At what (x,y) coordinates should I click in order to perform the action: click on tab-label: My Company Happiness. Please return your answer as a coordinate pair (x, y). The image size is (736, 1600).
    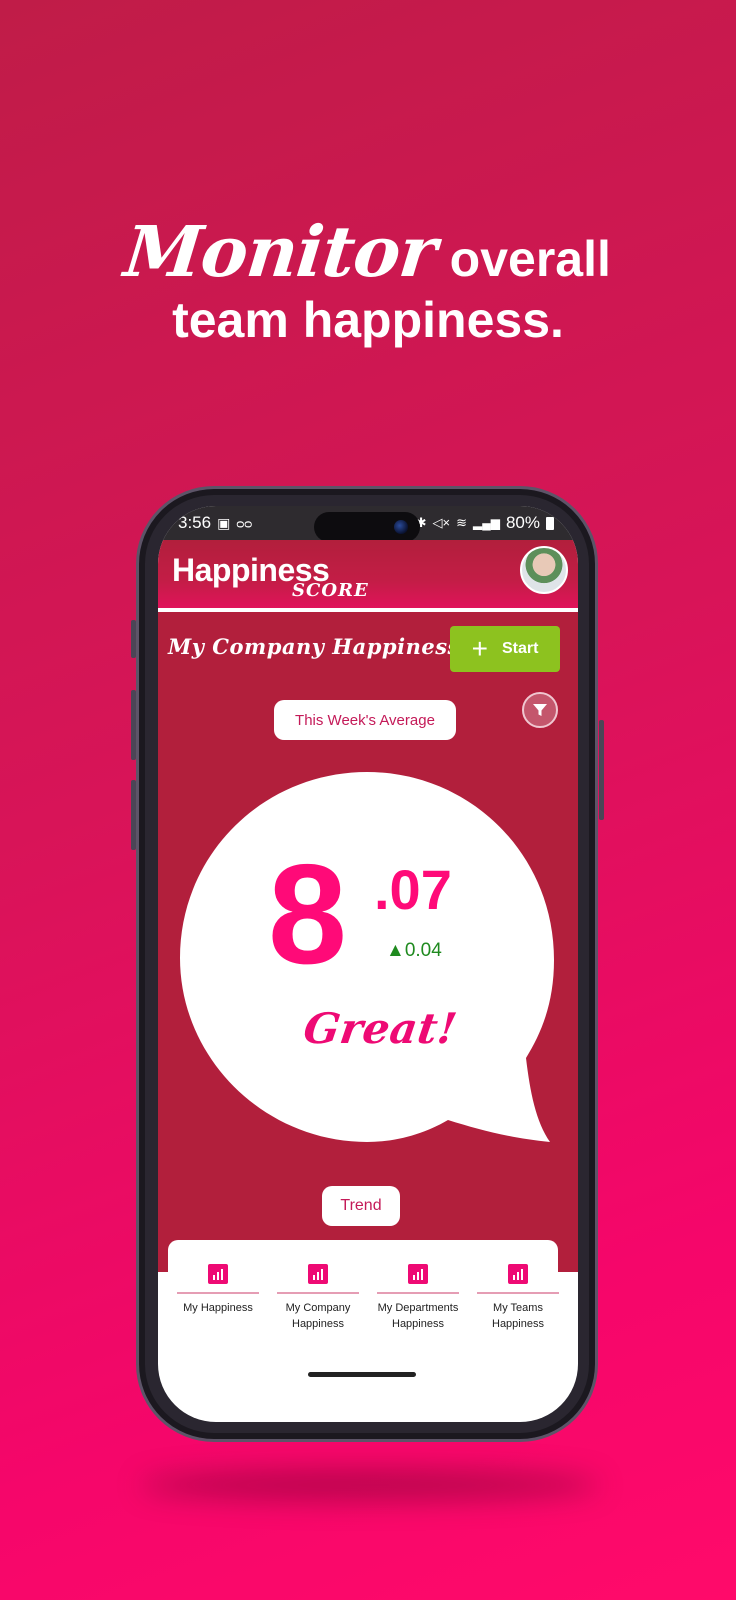
    Looking at the image, I should click on (318, 1316).